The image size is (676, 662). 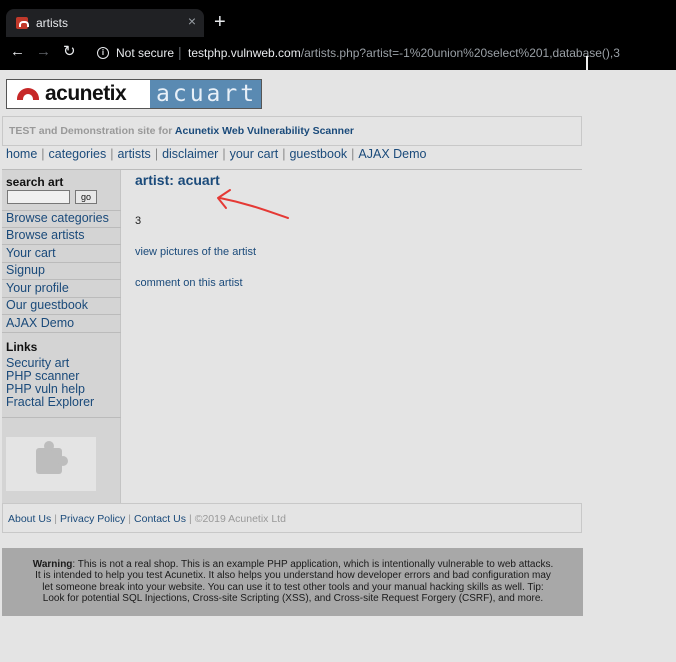 I want to click on sidebar-item-your-cart: Your cart, so click(x=31, y=253).